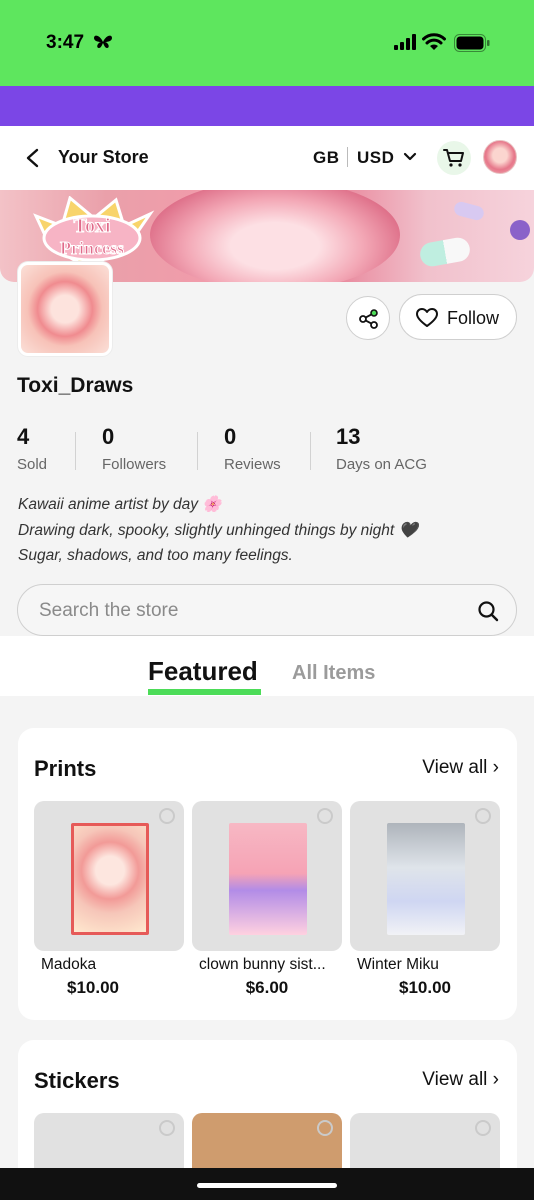 The image size is (534, 1200). I want to click on signal-icon, so click(405, 42).